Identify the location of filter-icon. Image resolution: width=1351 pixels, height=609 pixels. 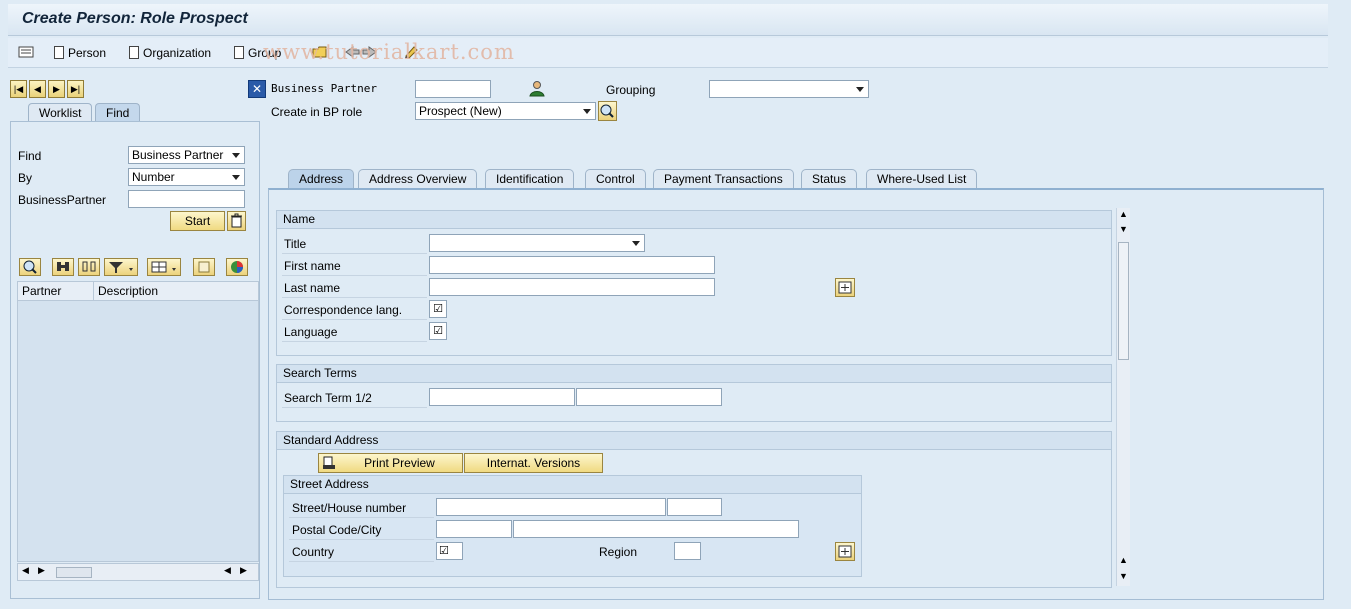
(121, 267).